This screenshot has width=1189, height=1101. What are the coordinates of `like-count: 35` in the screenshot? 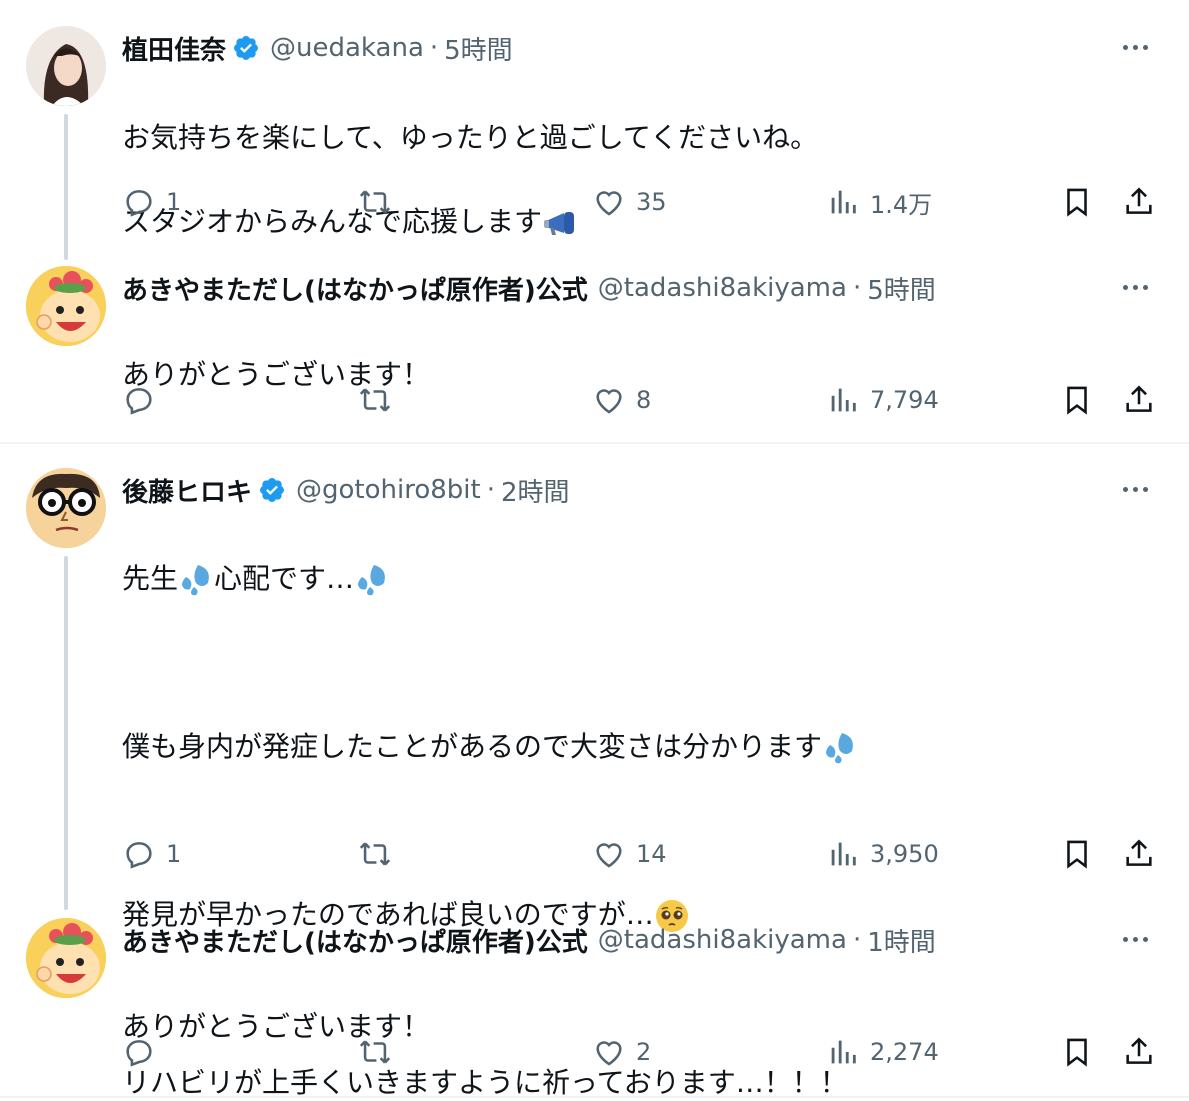 It's located at (651, 202).